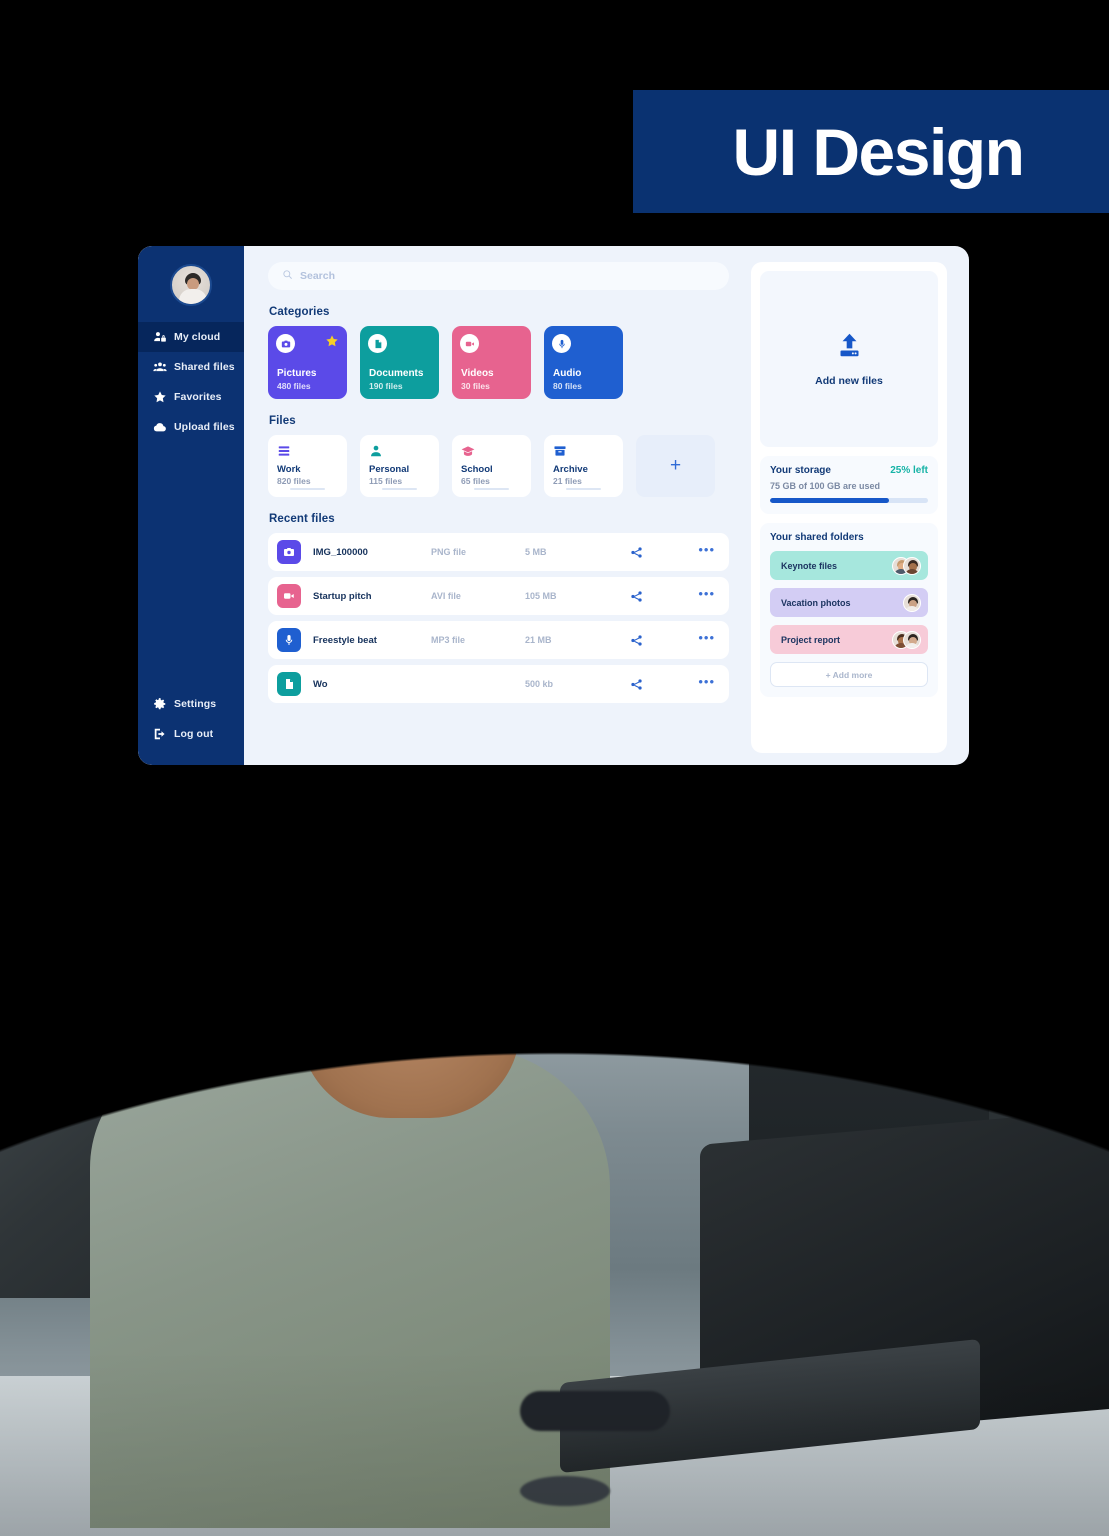 This screenshot has width=1109, height=1536. I want to click on list-icon, so click(307, 451).